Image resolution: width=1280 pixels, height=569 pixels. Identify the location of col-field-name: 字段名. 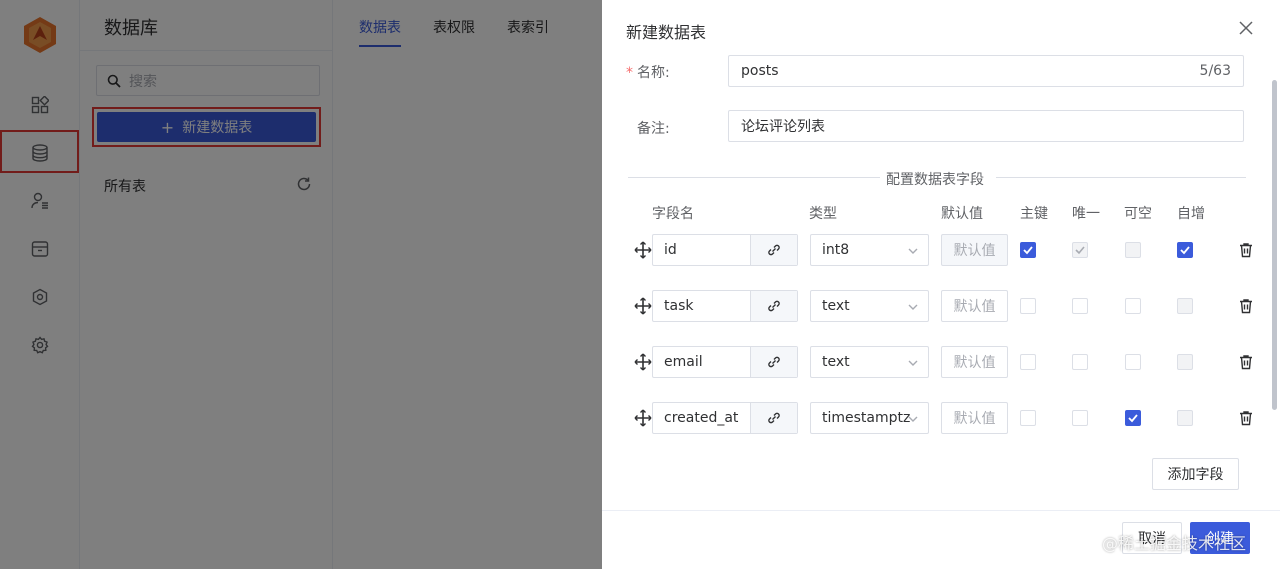
(673, 214).